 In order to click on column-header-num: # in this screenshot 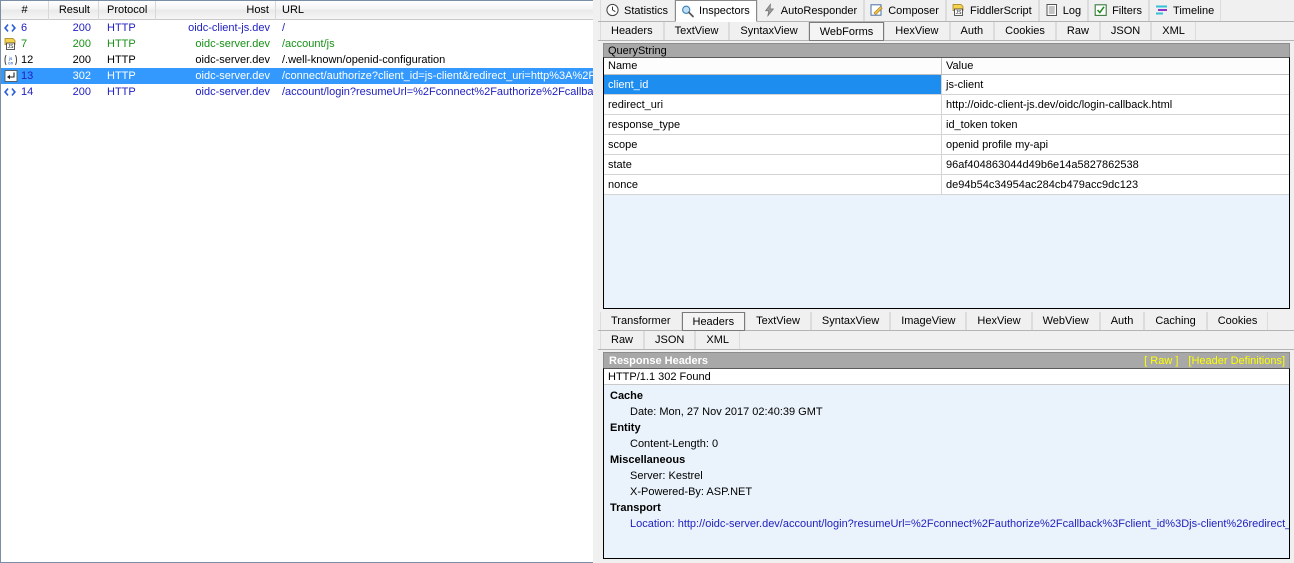, I will do `click(25, 10)`.